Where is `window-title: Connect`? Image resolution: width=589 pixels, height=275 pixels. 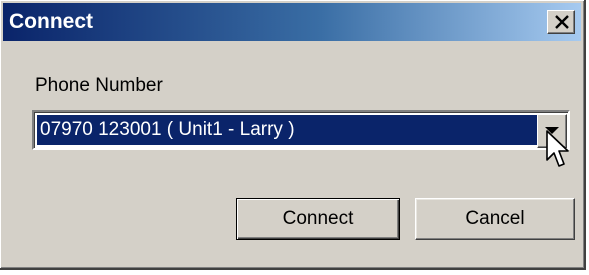 window-title: Connect is located at coordinates (51, 21).